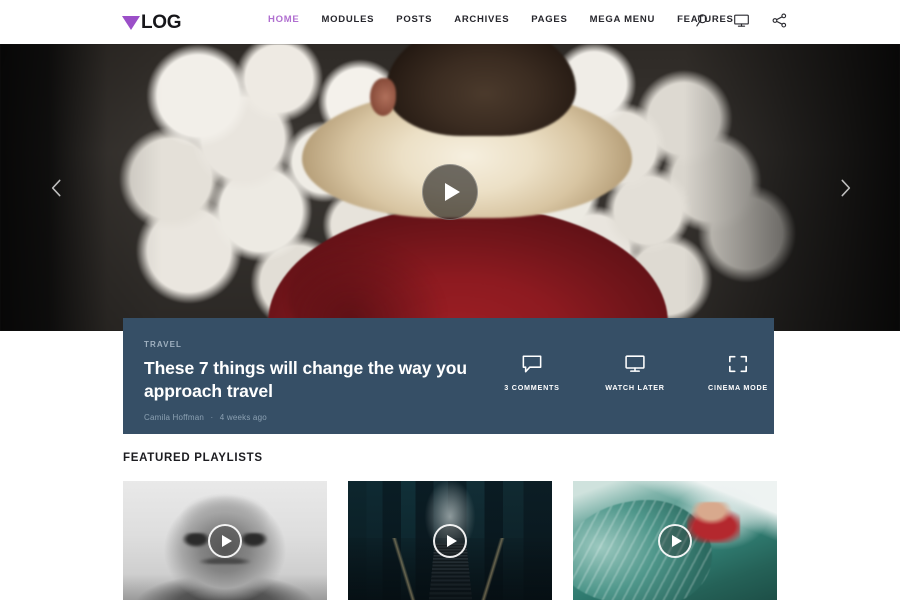 This screenshot has height=600, width=900. What do you see at coordinates (383, 97) in the screenshot?
I see `hero-ear` at bounding box center [383, 97].